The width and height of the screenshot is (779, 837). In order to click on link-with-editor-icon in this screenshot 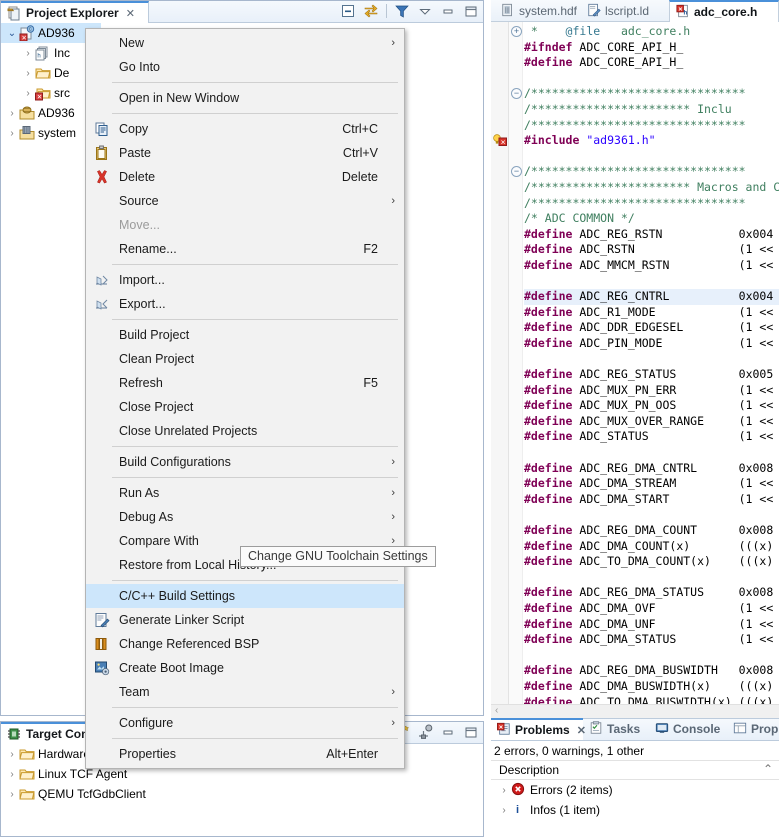, I will do `click(371, 11)`.